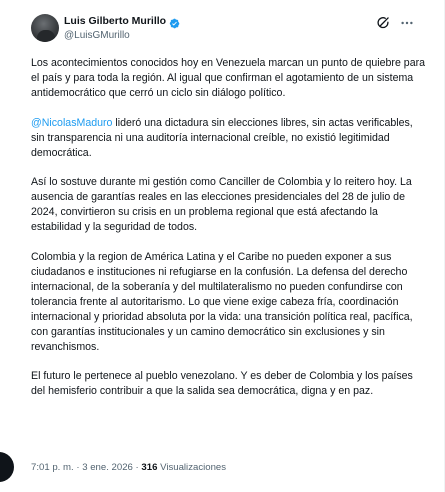 The image size is (445, 492). What do you see at coordinates (107, 467) in the screenshot?
I see `tweet-date: 3 ene. 2026` at bounding box center [107, 467].